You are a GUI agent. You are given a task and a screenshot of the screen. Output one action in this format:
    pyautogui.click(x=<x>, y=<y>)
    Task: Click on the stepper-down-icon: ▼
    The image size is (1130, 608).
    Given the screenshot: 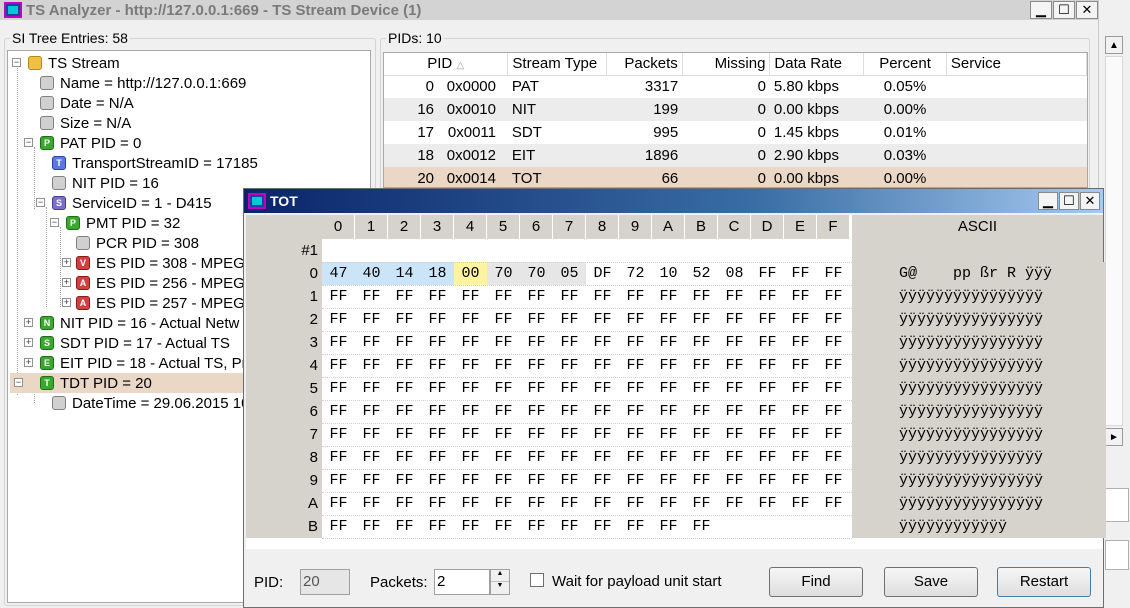 What is the action you would take?
    pyautogui.click(x=500, y=588)
    